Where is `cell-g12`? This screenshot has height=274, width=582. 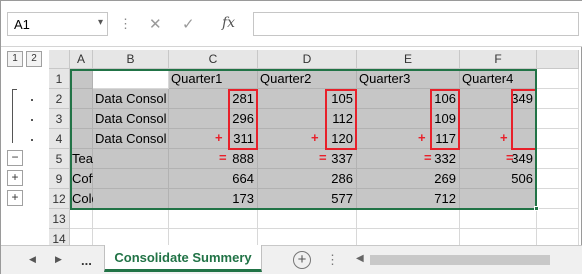 cell-g12 is located at coordinates (558, 199).